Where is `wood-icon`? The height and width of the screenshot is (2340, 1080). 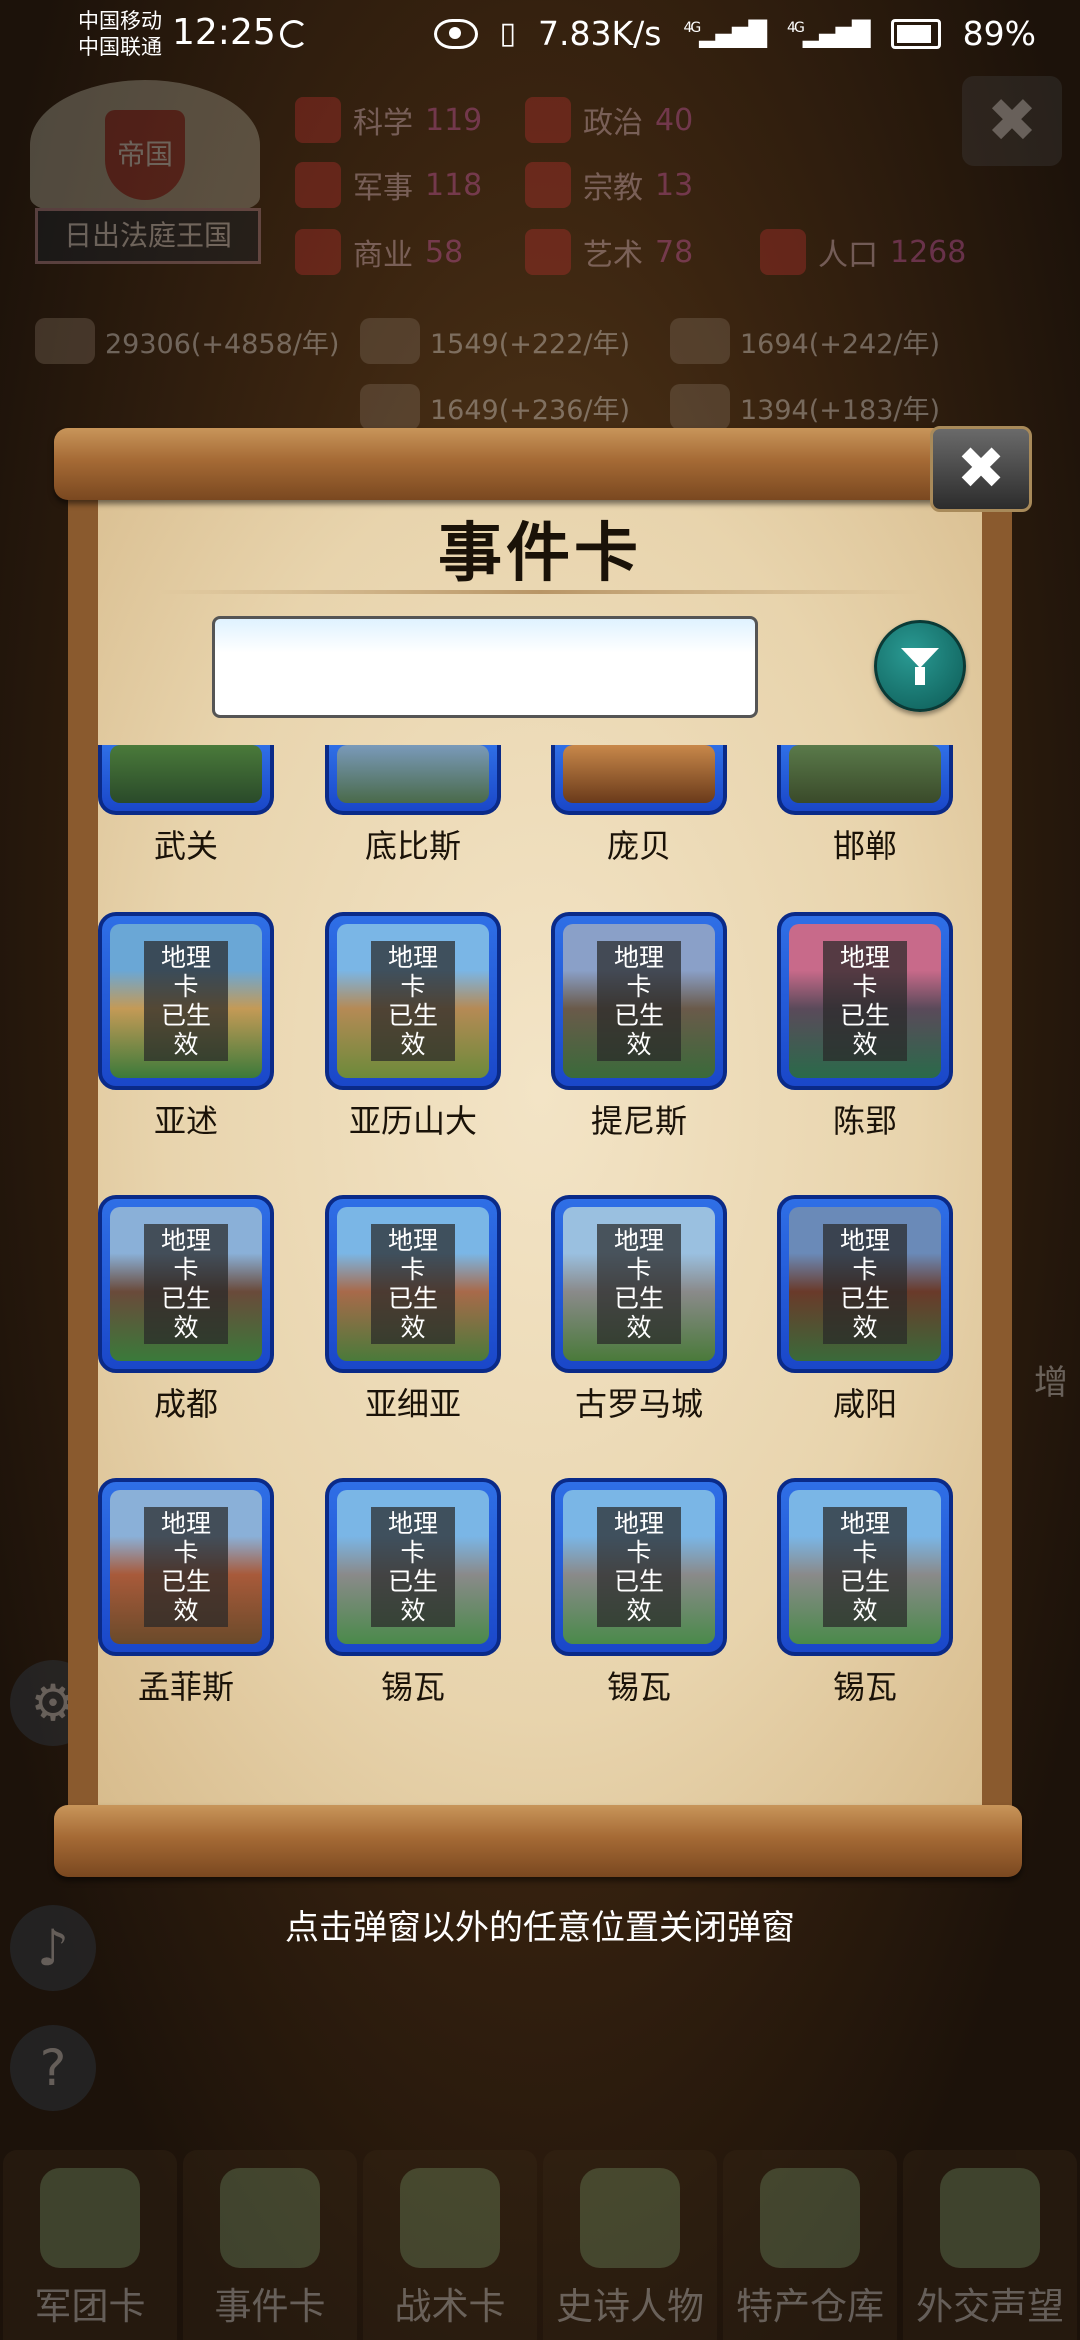 wood-icon is located at coordinates (390, 341).